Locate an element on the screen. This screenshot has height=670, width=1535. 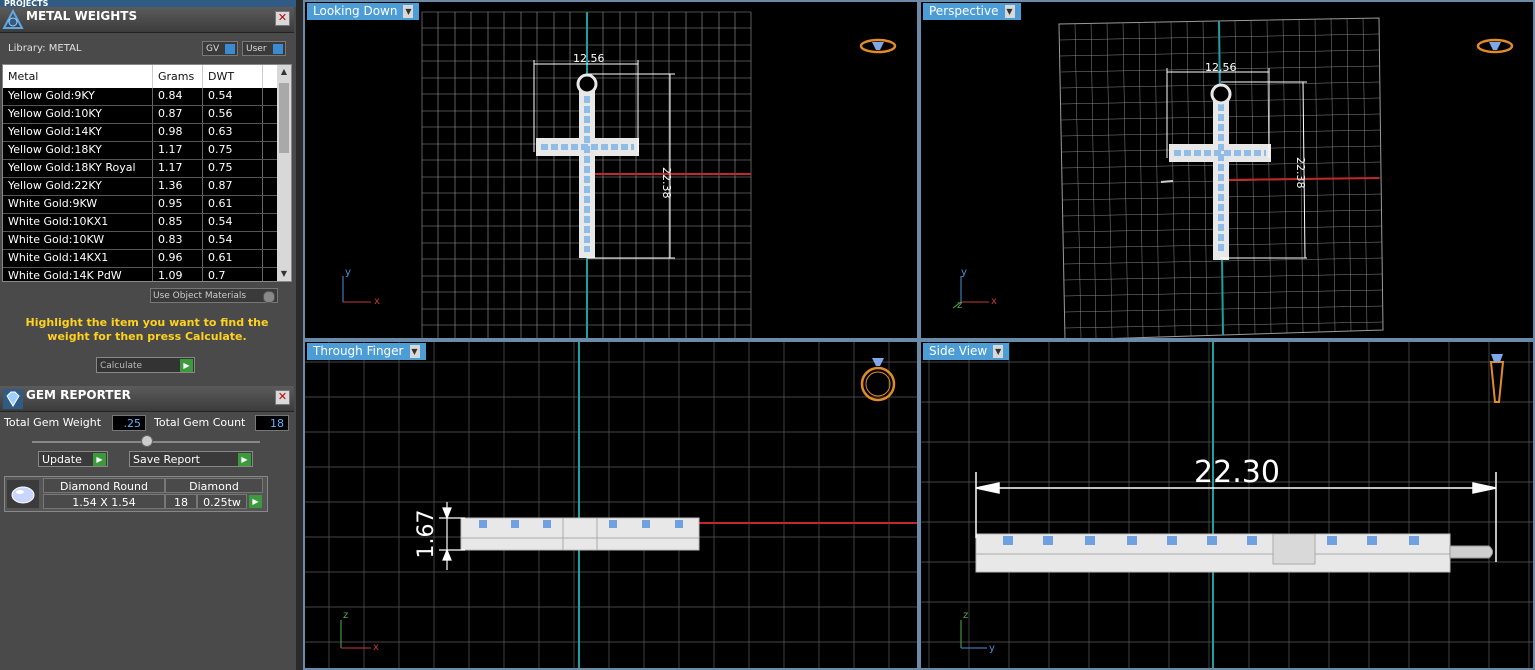
metal-weights-close-icon: ✕ is located at coordinates (282, 18).